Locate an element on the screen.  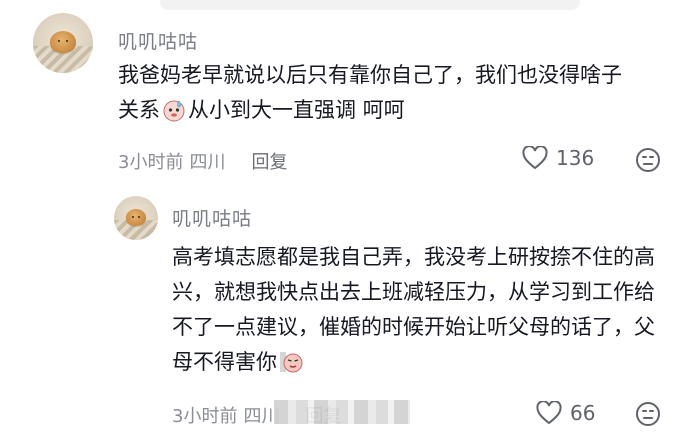
watermark-overlay is located at coordinates (342, 412).